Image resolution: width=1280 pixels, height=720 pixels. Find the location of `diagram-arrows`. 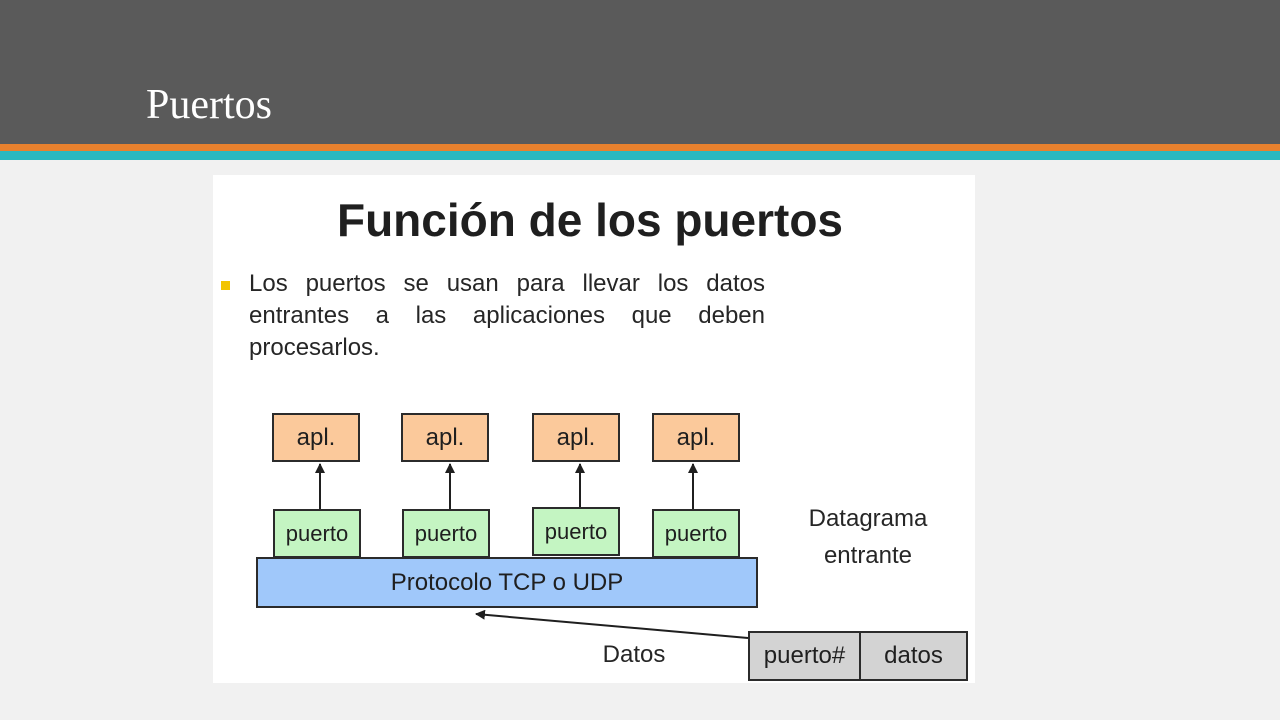

diagram-arrows is located at coordinates (532, 551).